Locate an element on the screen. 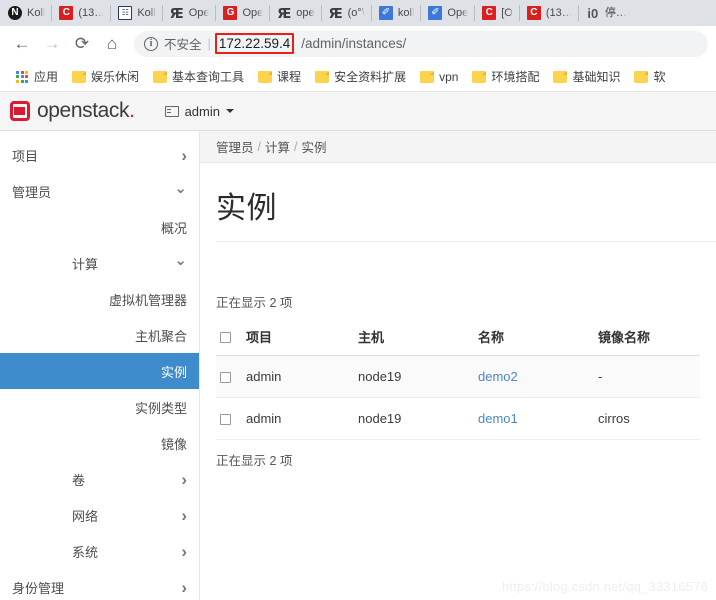 This screenshot has width=716, height=600. sidebar-item-0: 项目 is located at coordinates (99, 155).